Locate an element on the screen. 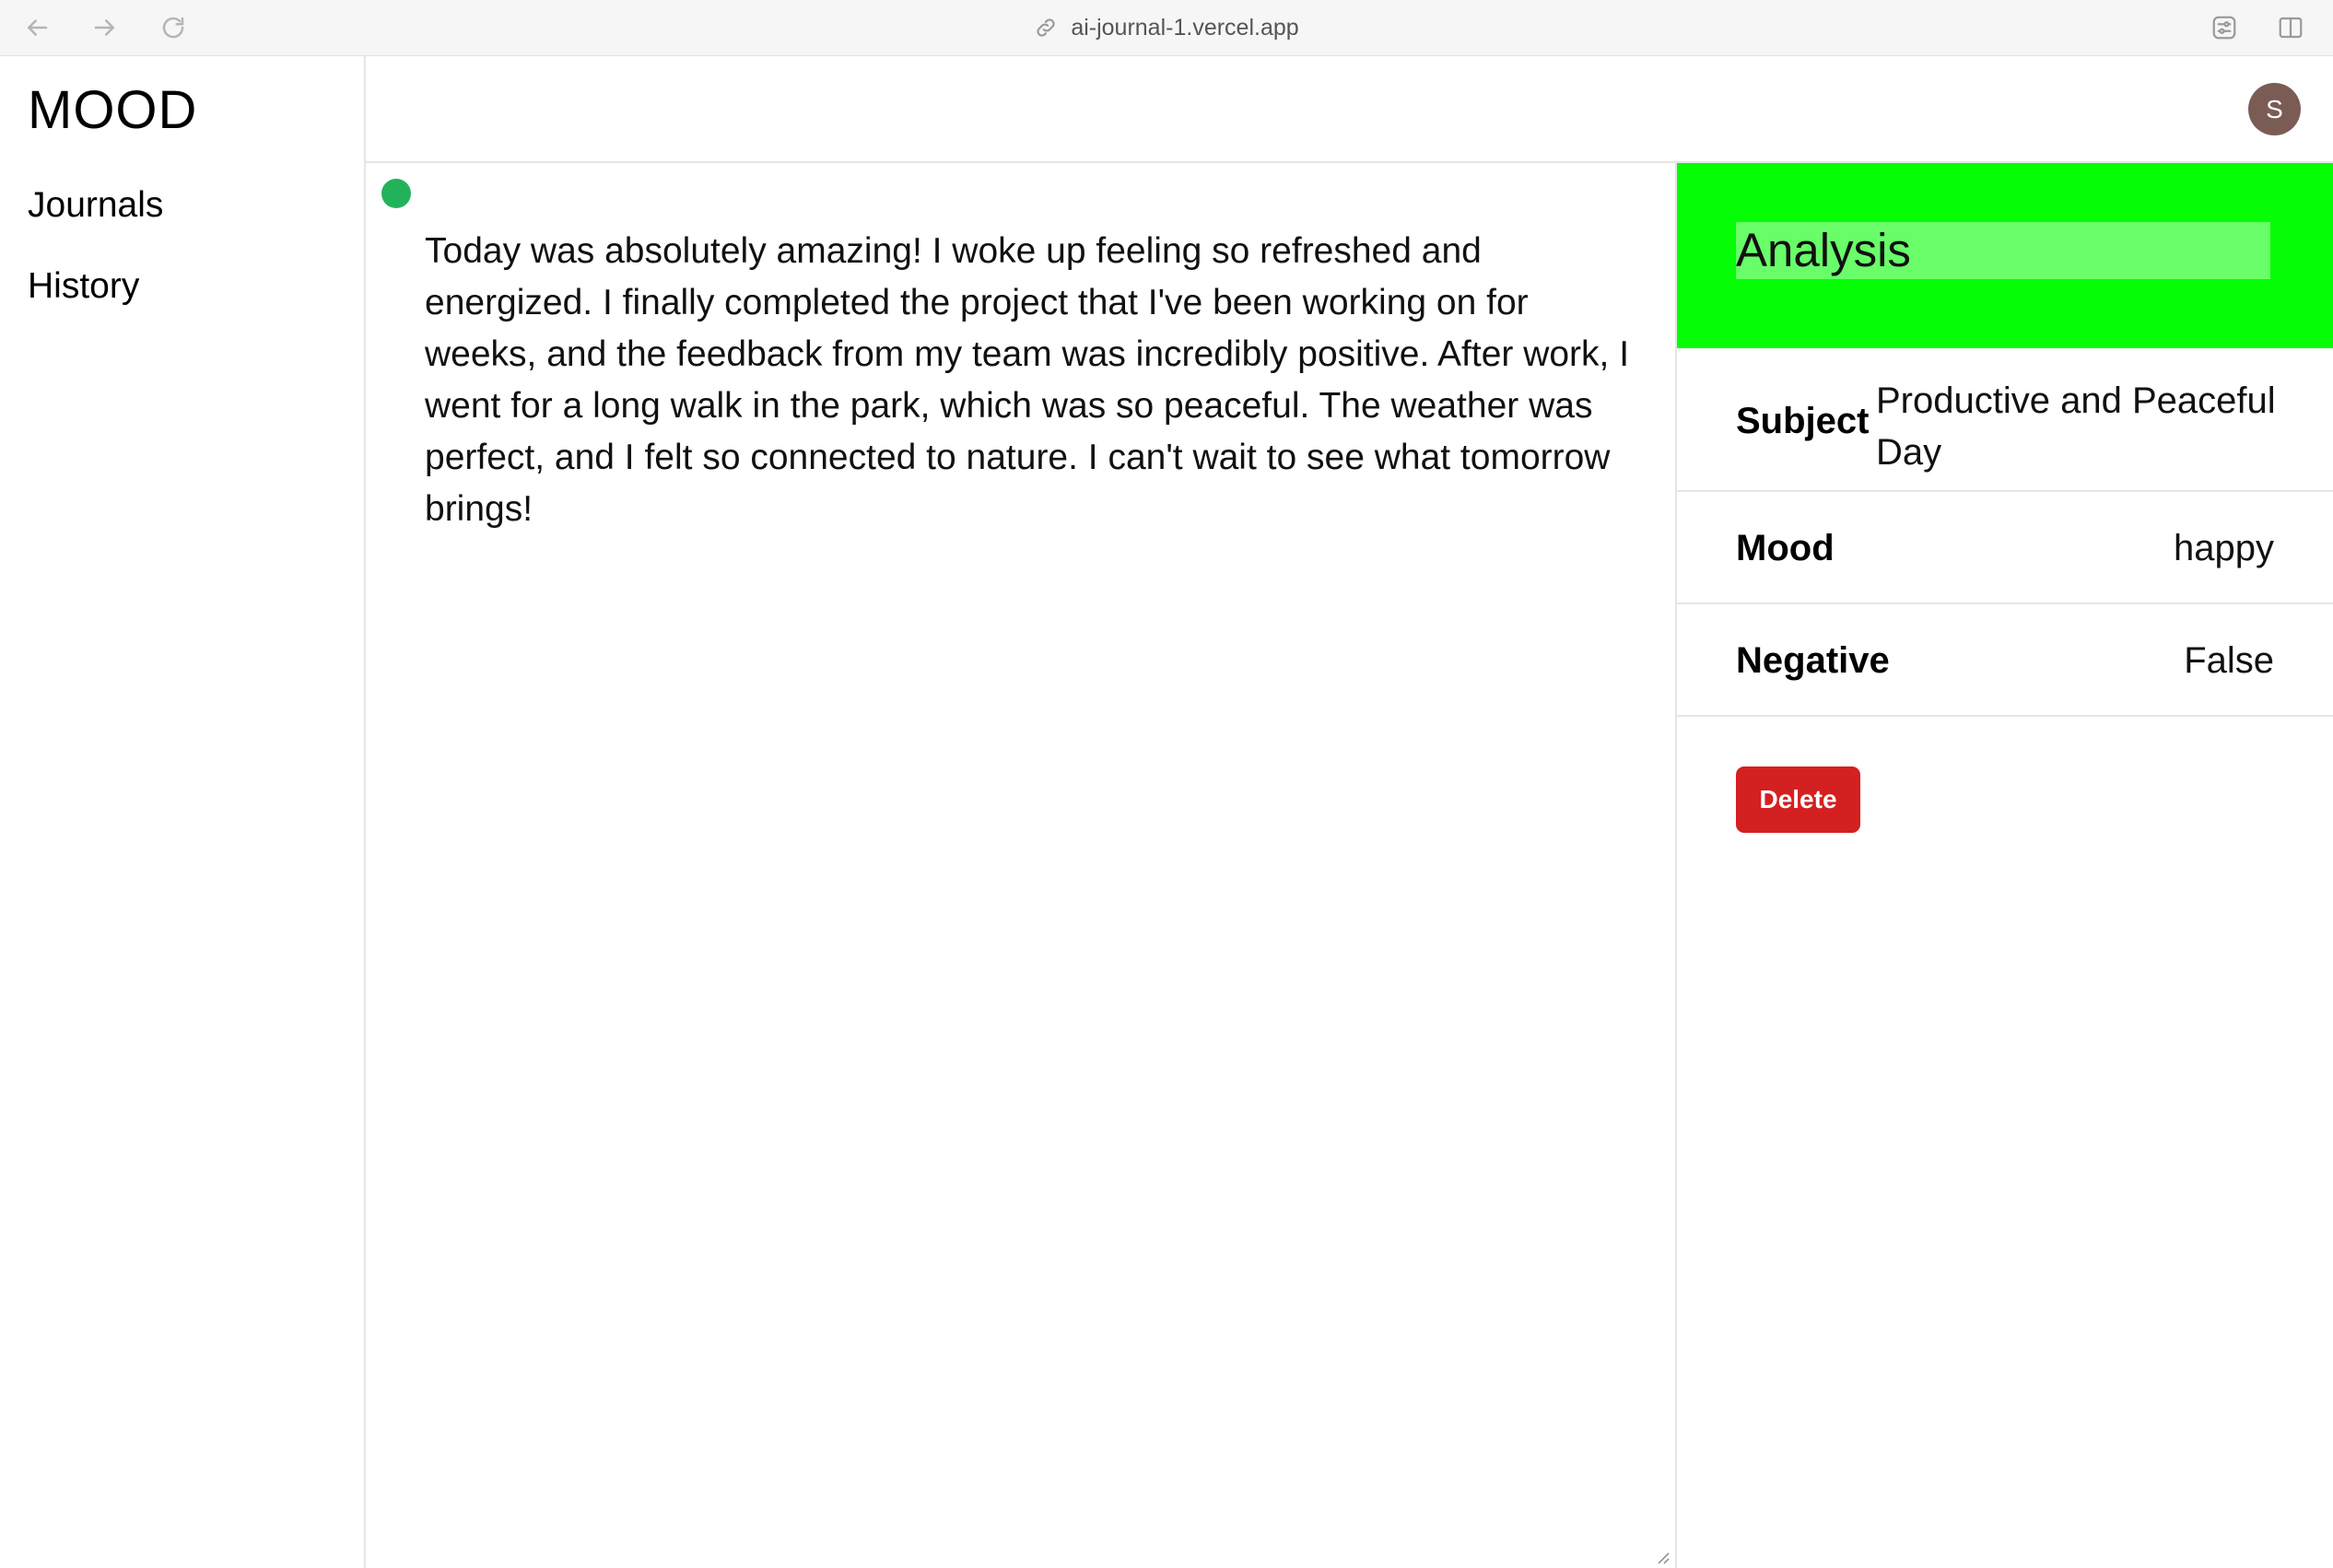 This screenshot has width=2333, height=1568. arrow-right-icon is located at coordinates (104, 27).